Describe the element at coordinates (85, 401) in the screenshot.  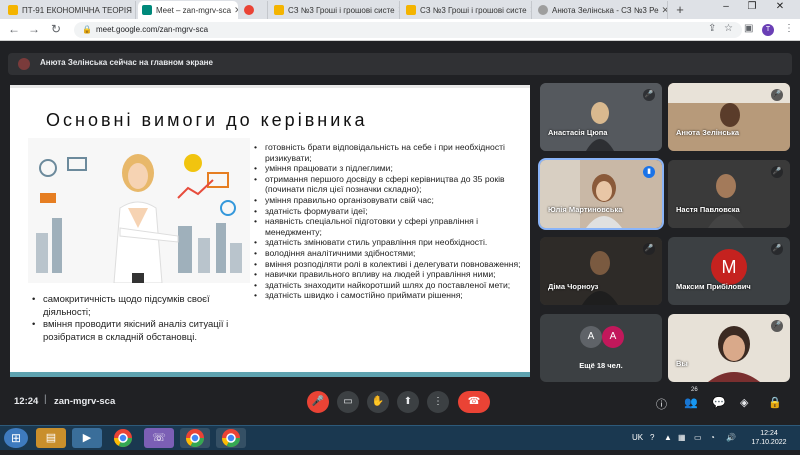
I see `meeting-code: zan-mgrv-sca` at that location.